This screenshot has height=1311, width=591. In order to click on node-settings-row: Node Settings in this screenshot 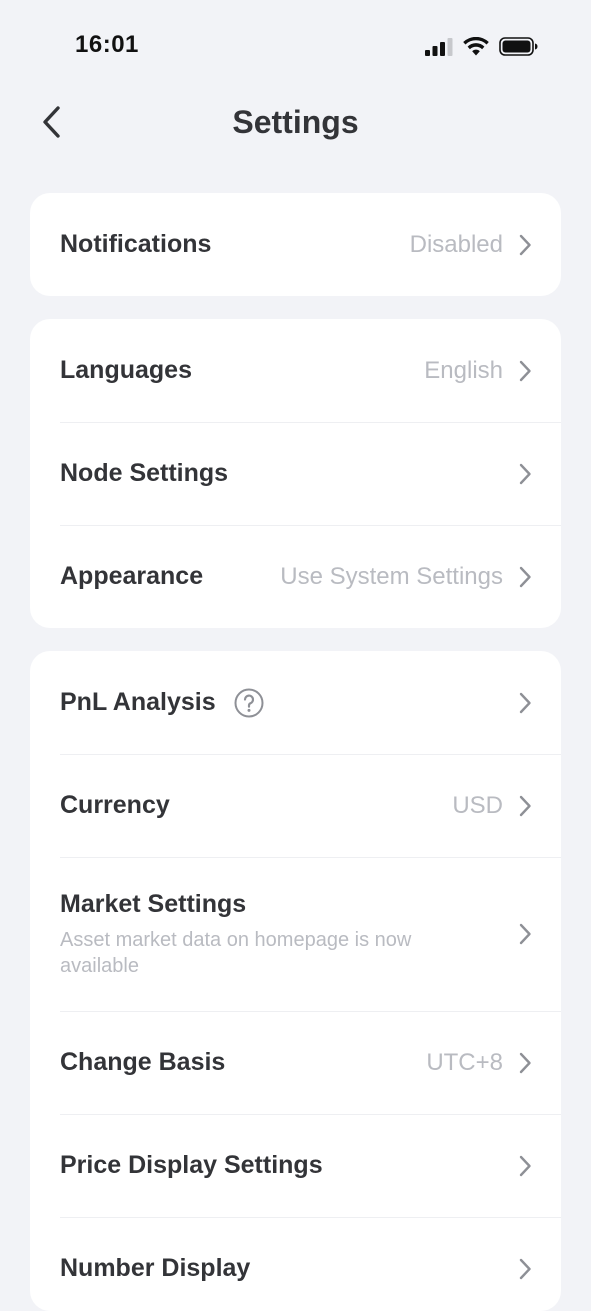, I will do `click(295, 473)`.